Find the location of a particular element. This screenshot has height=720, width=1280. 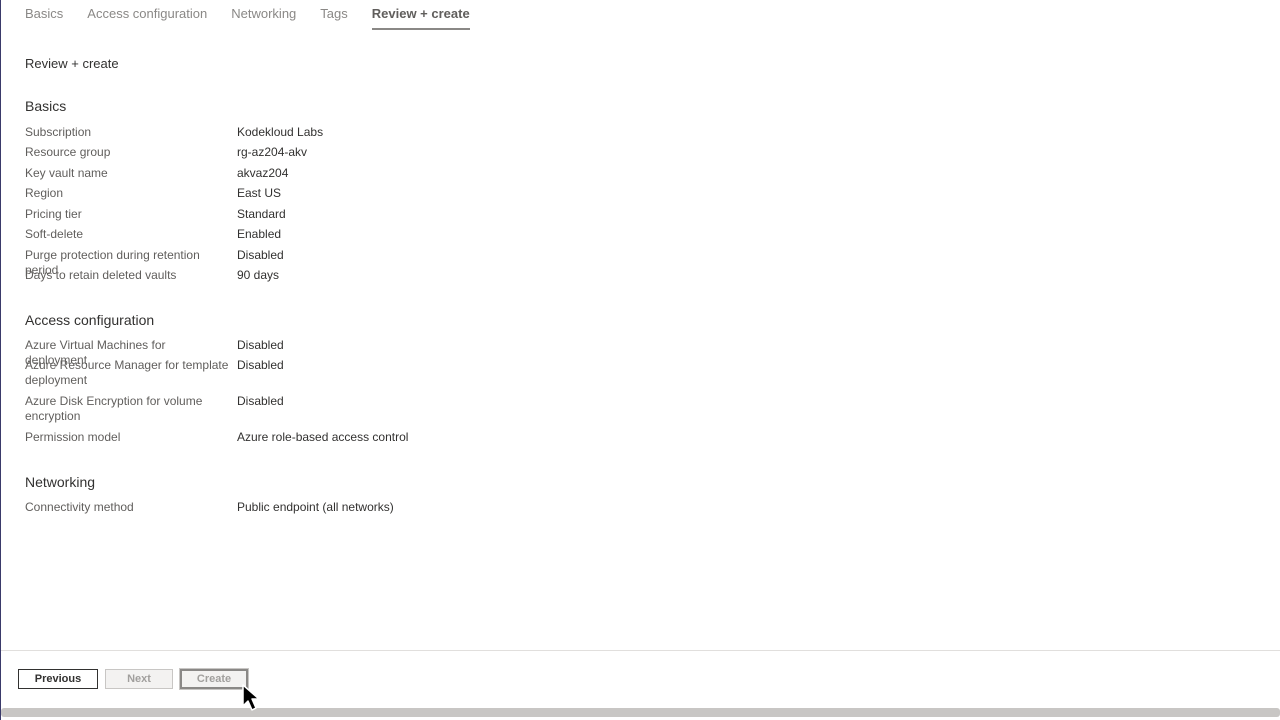

row-value: Kodekloud Labs is located at coordinates (280, 132).